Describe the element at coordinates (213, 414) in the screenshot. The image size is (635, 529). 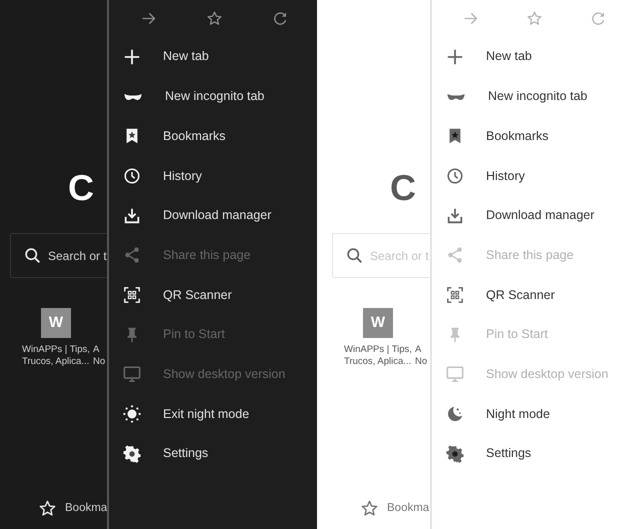
I see `menu-item: Exit night mode` at that location.